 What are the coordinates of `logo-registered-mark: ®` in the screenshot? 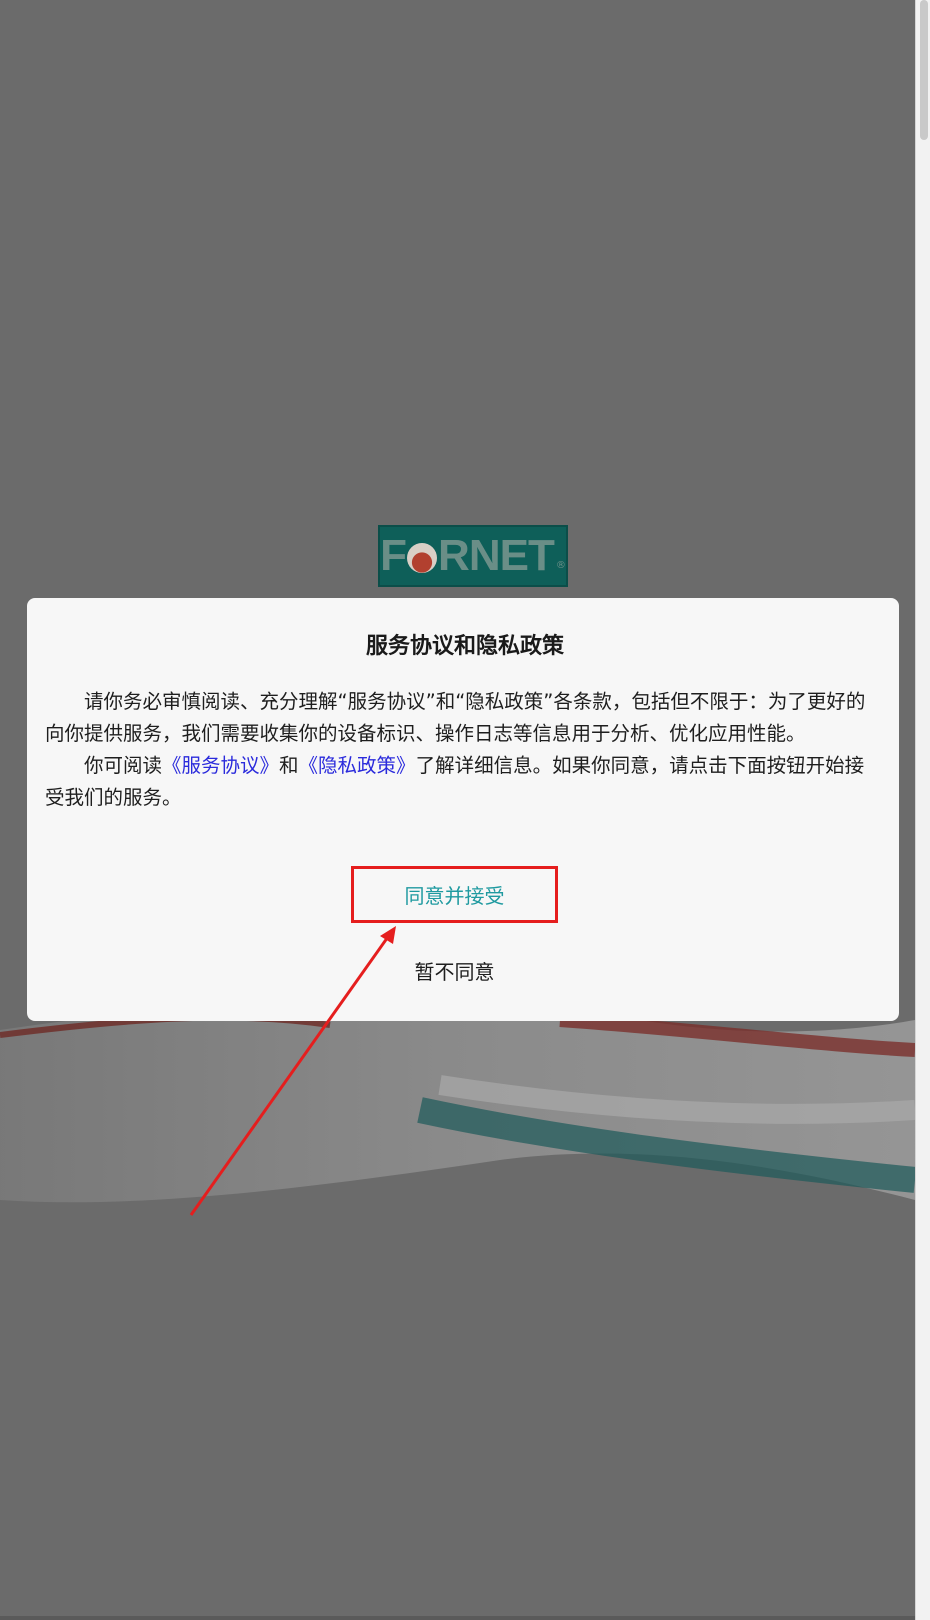 It's located at (560, 565).